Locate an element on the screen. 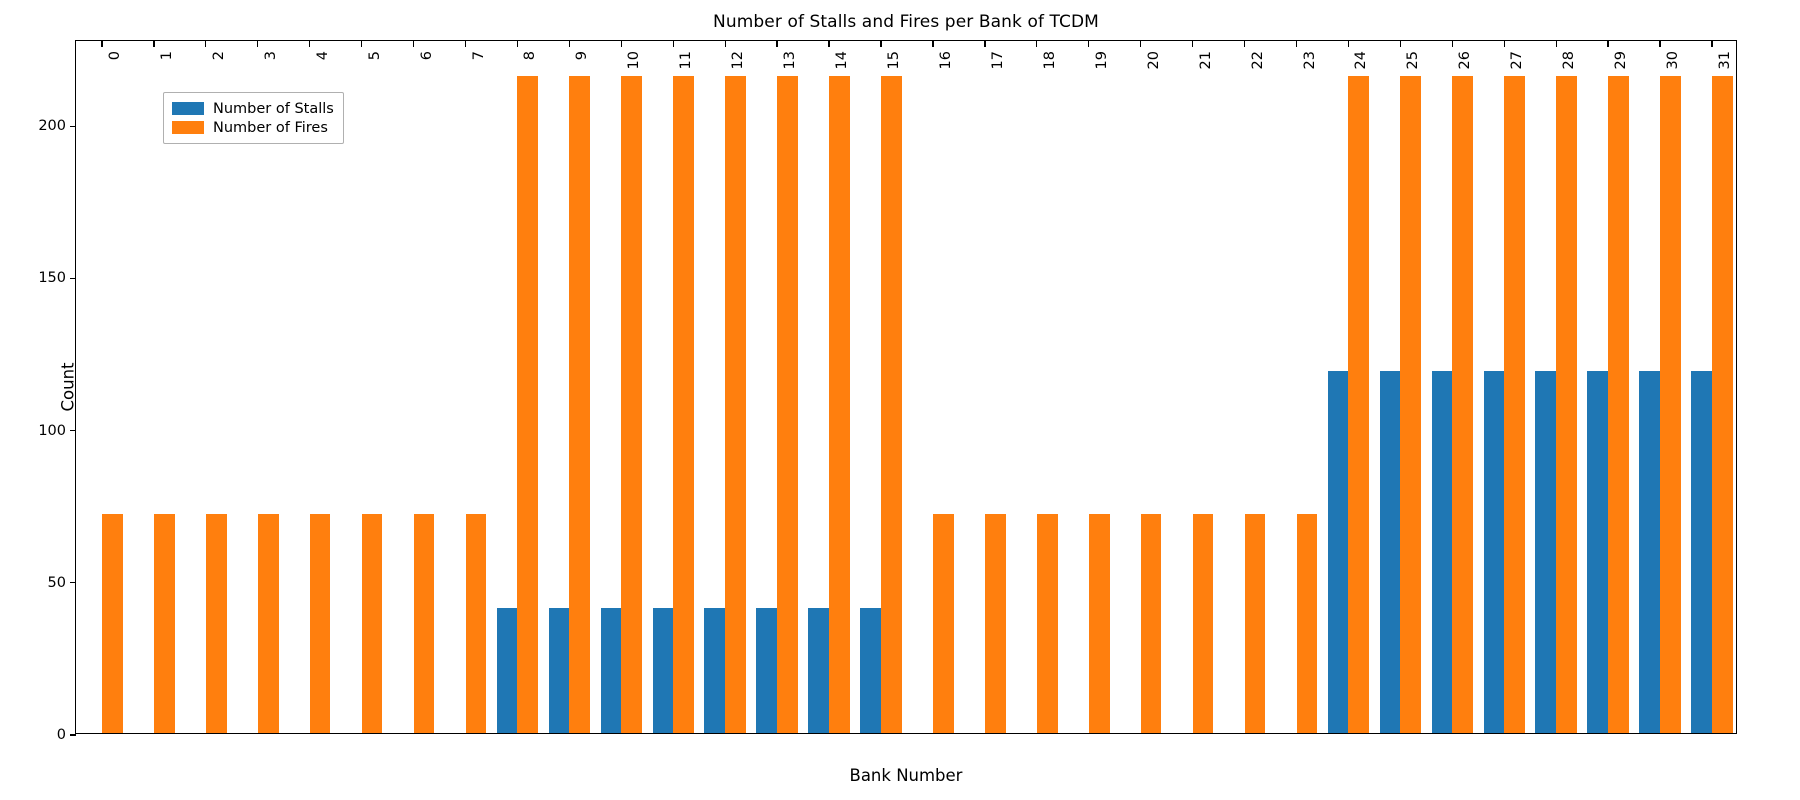 The width and height of the screenshot is (1800, 800). y-tick-label: 200 is located at coordinates (52, 126).